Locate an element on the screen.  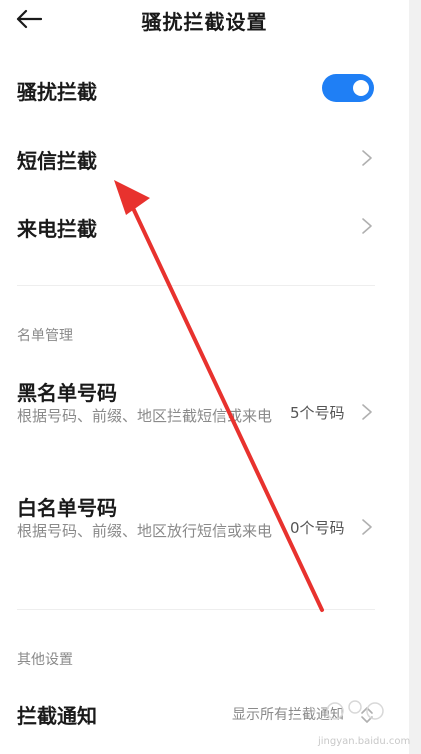
whitelist-description: 根据号码、前缀、地区放行短信或来电 is located at coordinates (145, 531).